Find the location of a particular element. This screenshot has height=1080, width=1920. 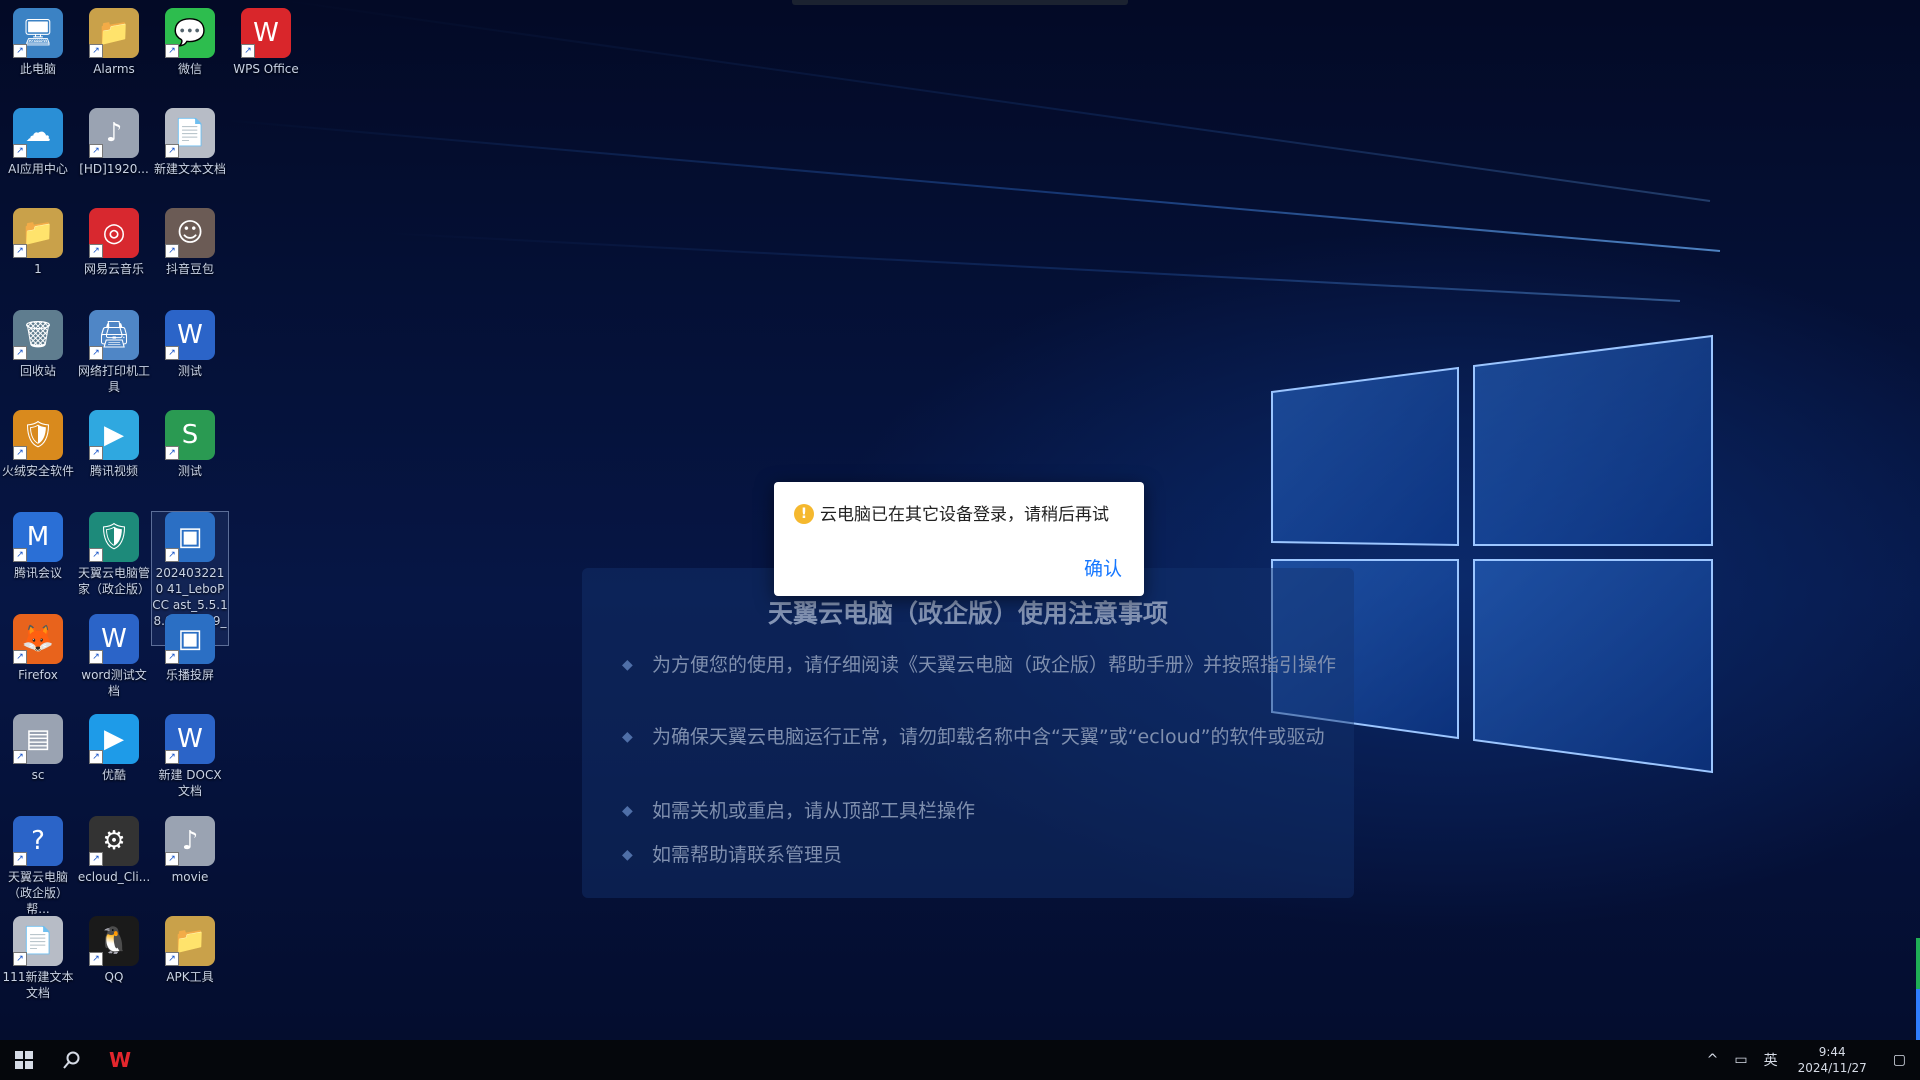

desktop-icon: 📄 ↗ 111新建文本文档 is located at coordinates (38, 958).